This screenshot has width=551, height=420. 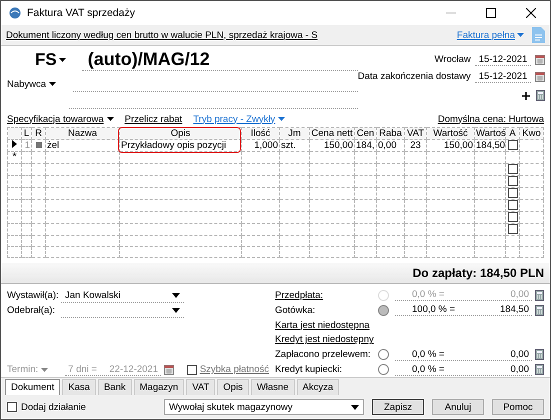 I want to click on person-label: Wystawił(a):, so click(x=32, y=295).